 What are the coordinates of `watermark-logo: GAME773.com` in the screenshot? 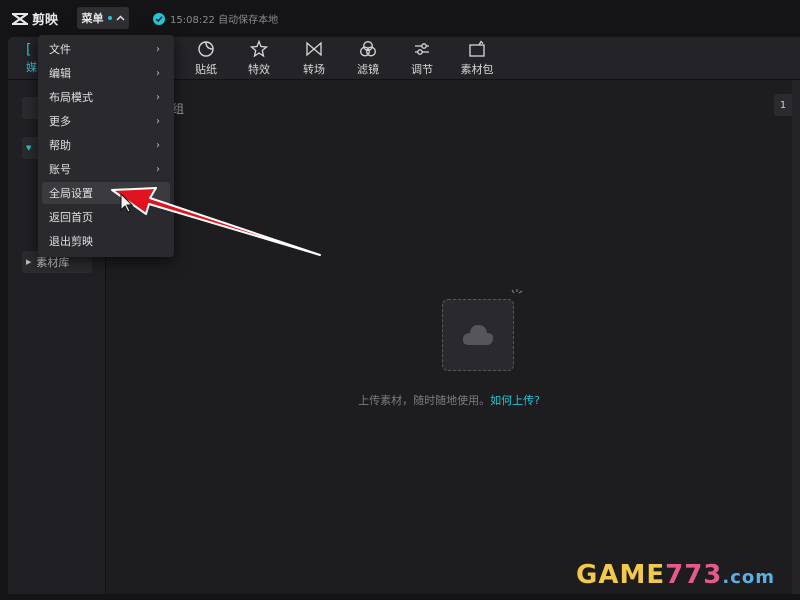 It's located at (675, 575).